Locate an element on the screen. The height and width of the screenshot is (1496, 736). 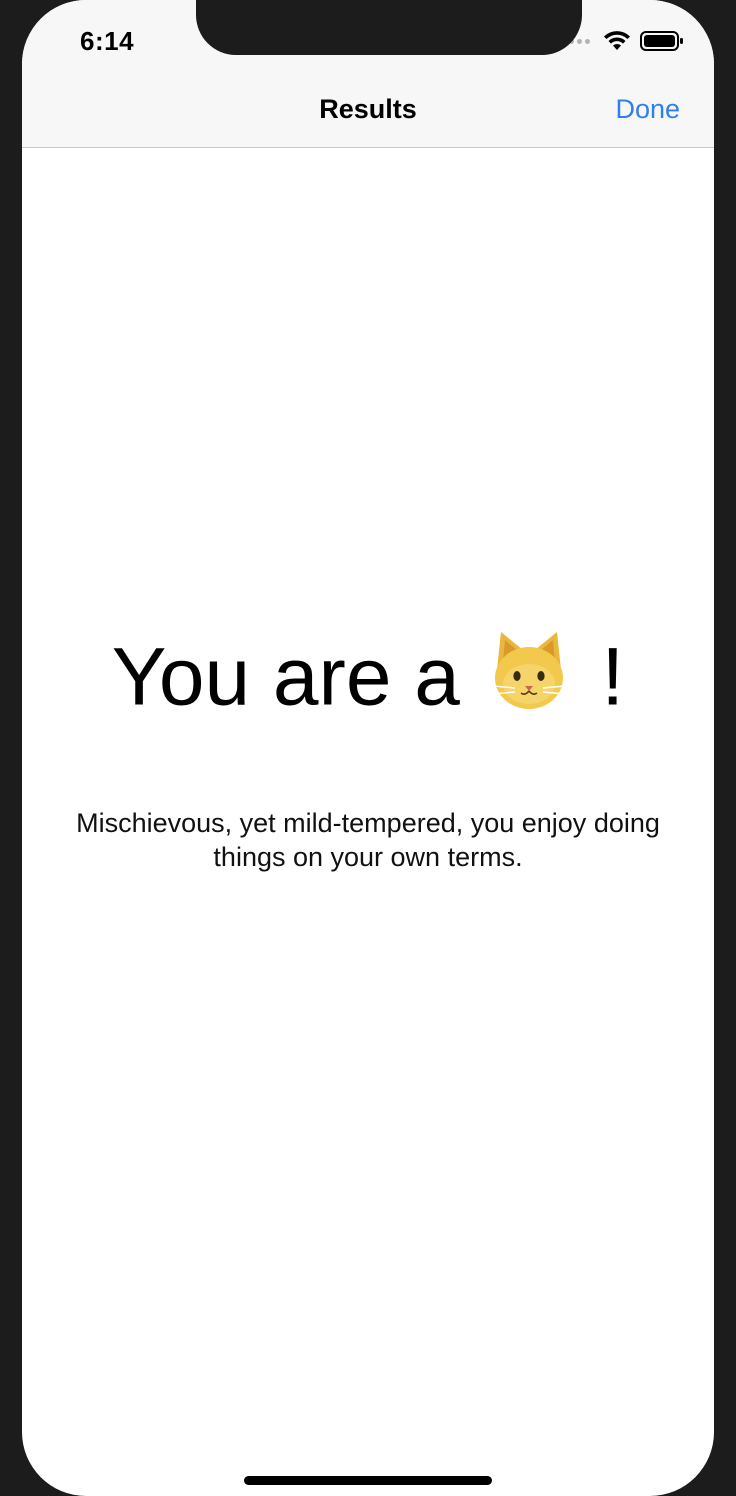
navigation-bar: Results Done is located at coordinates (368, 114).